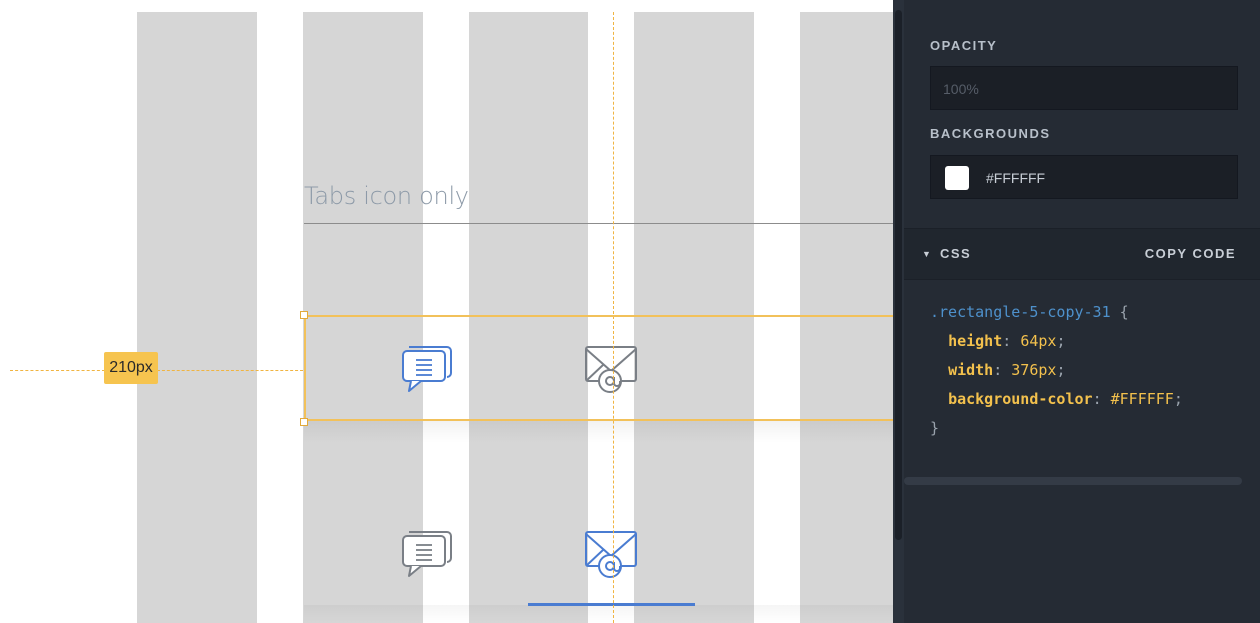 Image resolution: width=1260 pixels, height=623 pixels. I want to click on css-selector: .rectangle-5-copy-31, so click(1020, 312).